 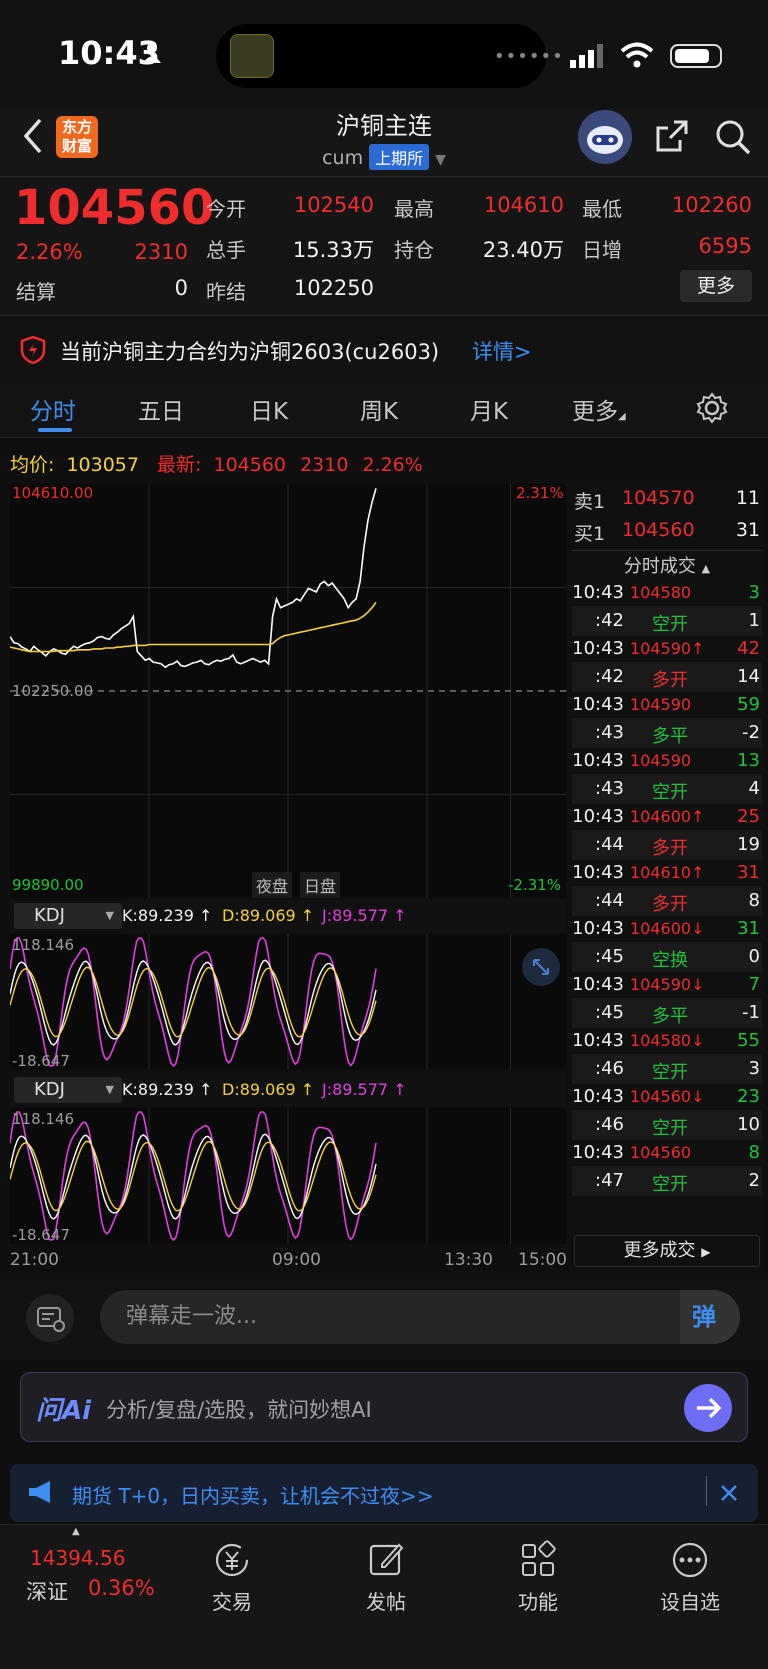 What do you see at coordinates (50, 1318) in the screenshot?
I see `danmu-settings-icon` at bounding box center [50, 1318].